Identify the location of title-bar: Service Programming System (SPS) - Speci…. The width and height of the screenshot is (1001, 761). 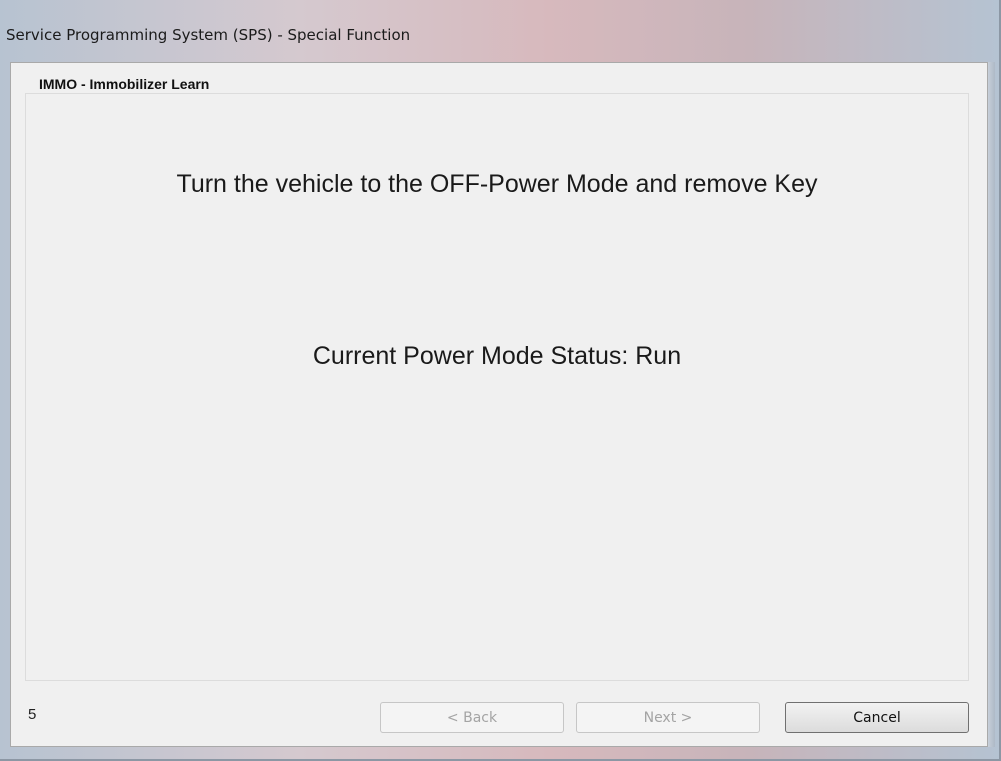
(497, 31).